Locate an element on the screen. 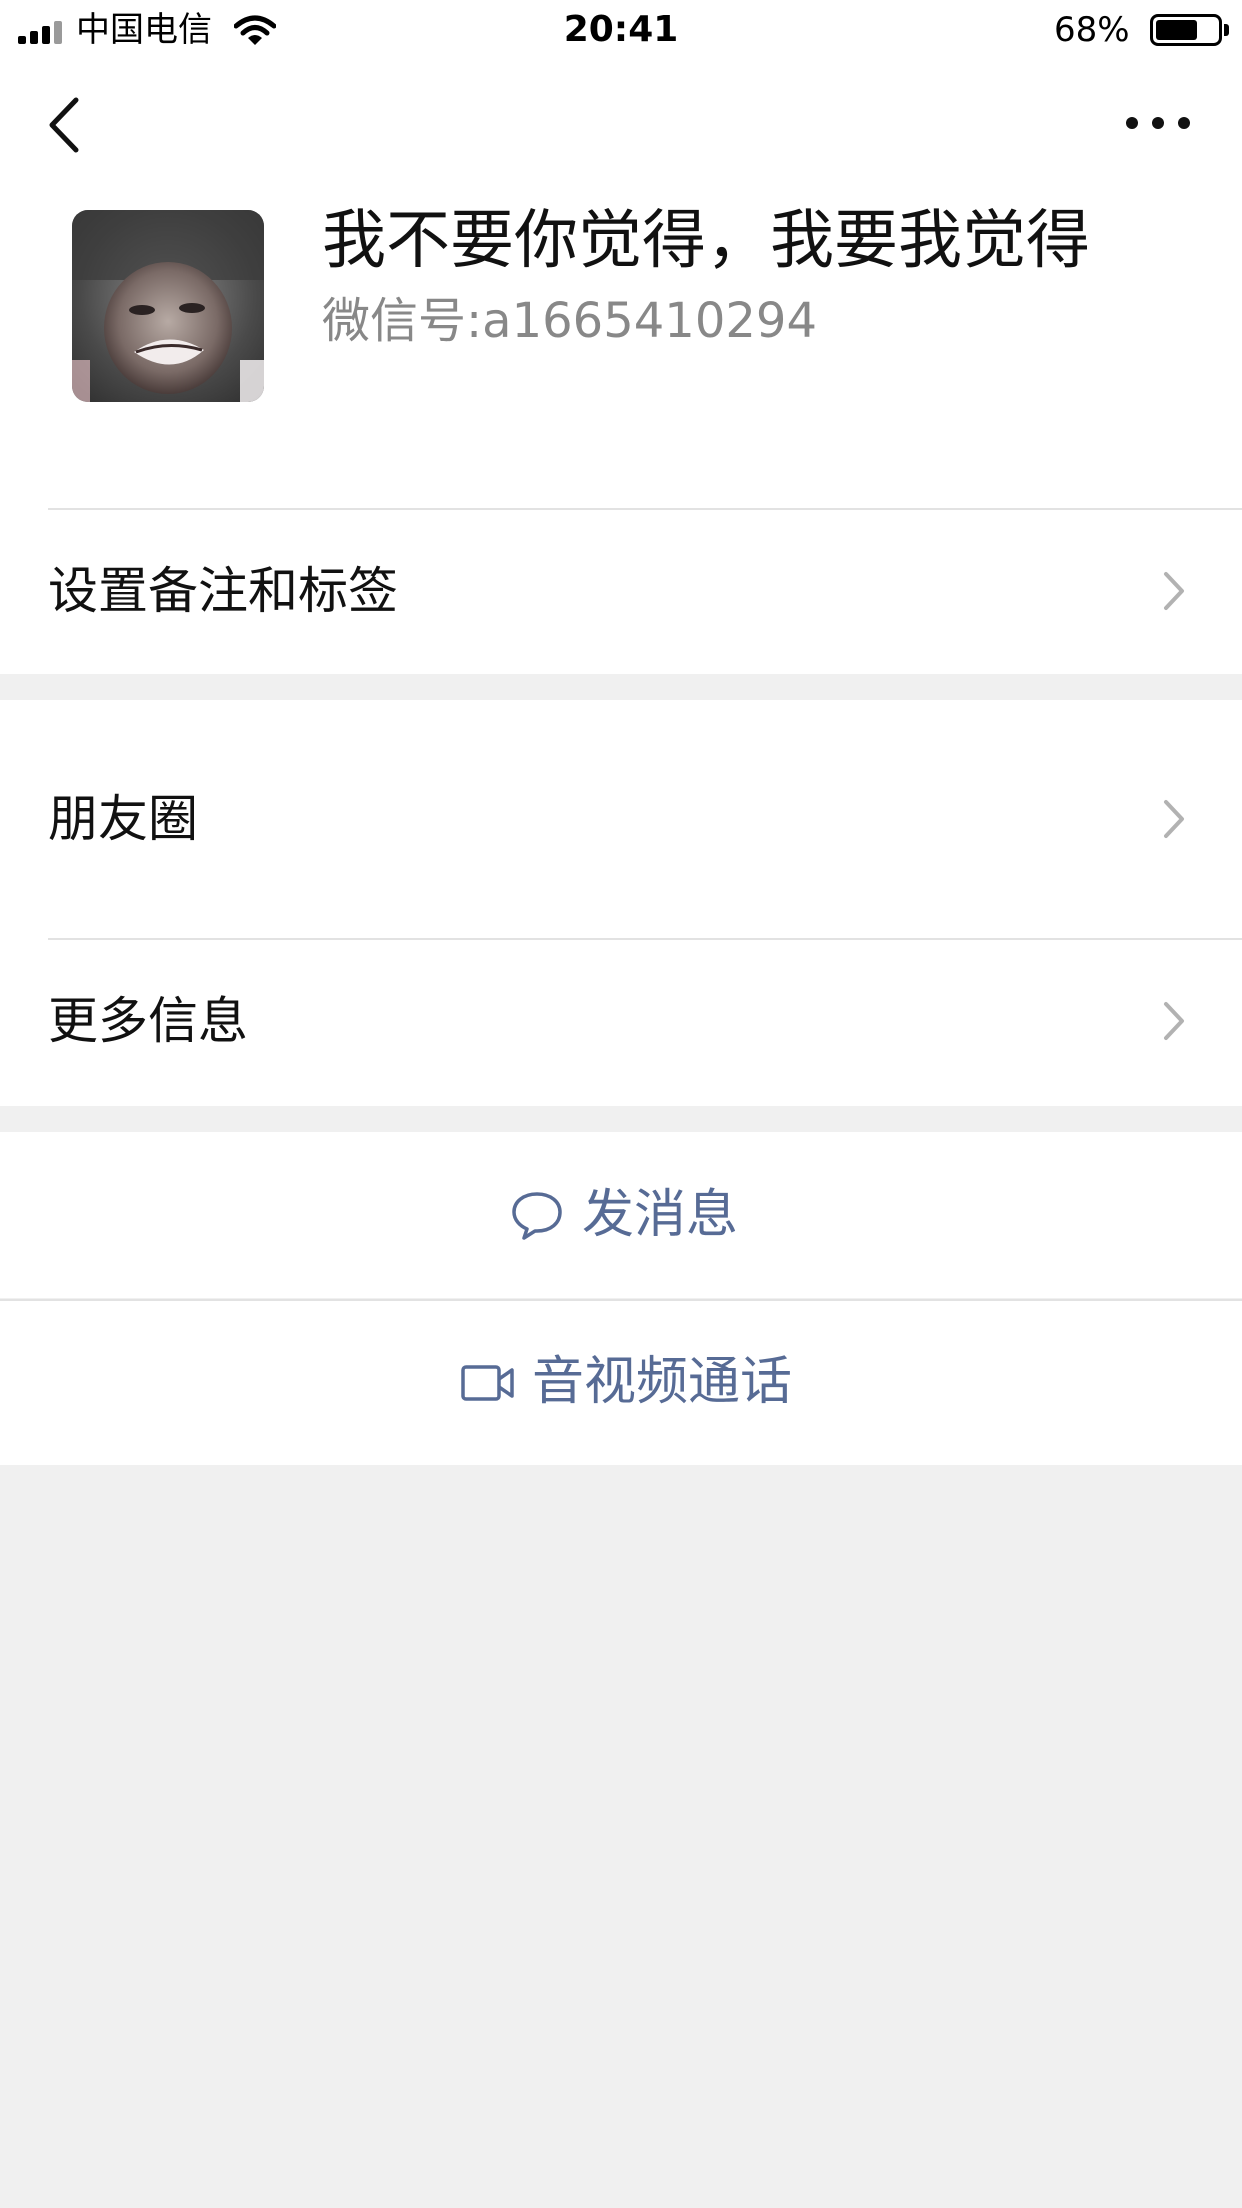 This screenshot has width=1242, height=2208. av-call-label: 音视频通话 is located at coordinates (662, 1382).